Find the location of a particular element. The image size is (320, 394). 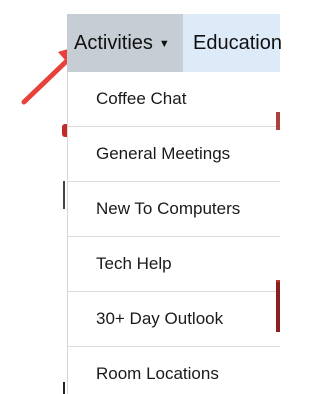

menu-item-tech-help: Tech Help is located at coordinates (174, 264).